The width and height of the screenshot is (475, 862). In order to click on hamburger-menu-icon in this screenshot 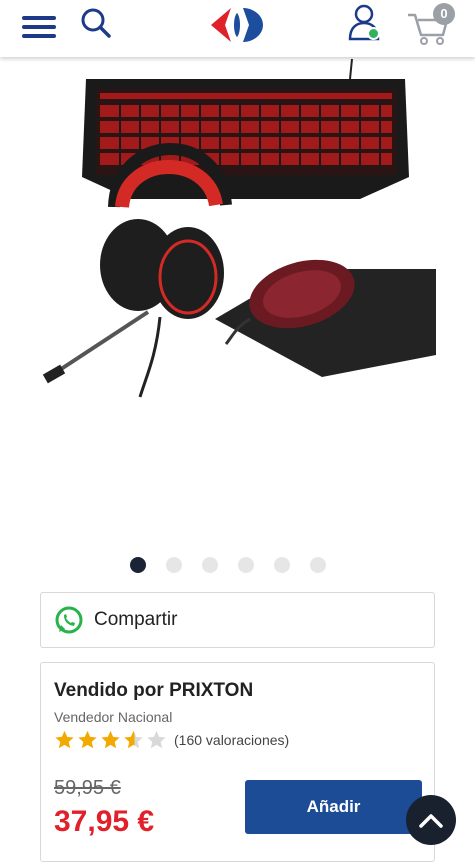, I will do `click(40, 27)`.